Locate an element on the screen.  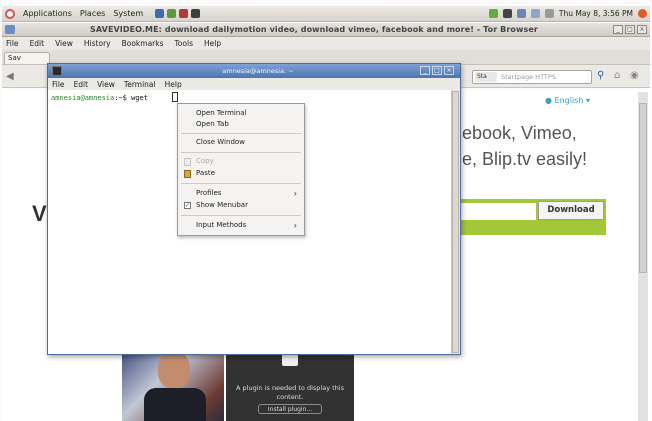
terminal-tray-icon is located at coordinates (507, 13).